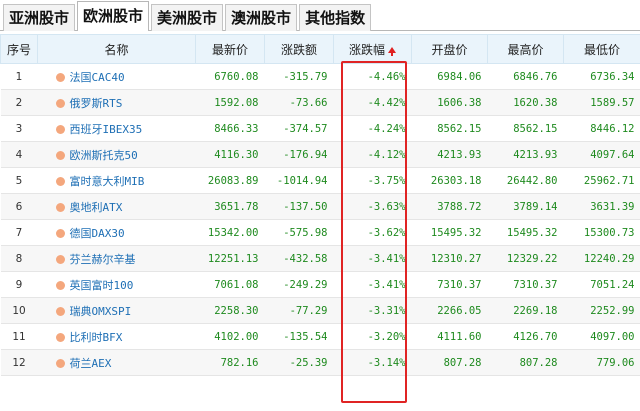  I want to click on col-header-low: 最低价, so click(601, 49).